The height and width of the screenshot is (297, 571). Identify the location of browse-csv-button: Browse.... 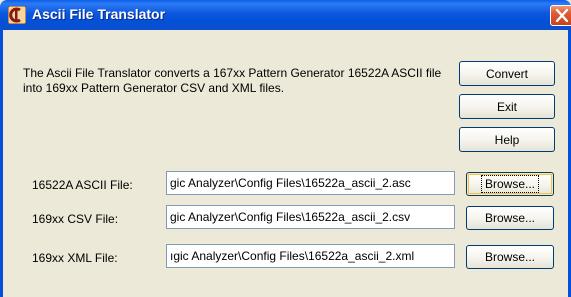
(510, 218).